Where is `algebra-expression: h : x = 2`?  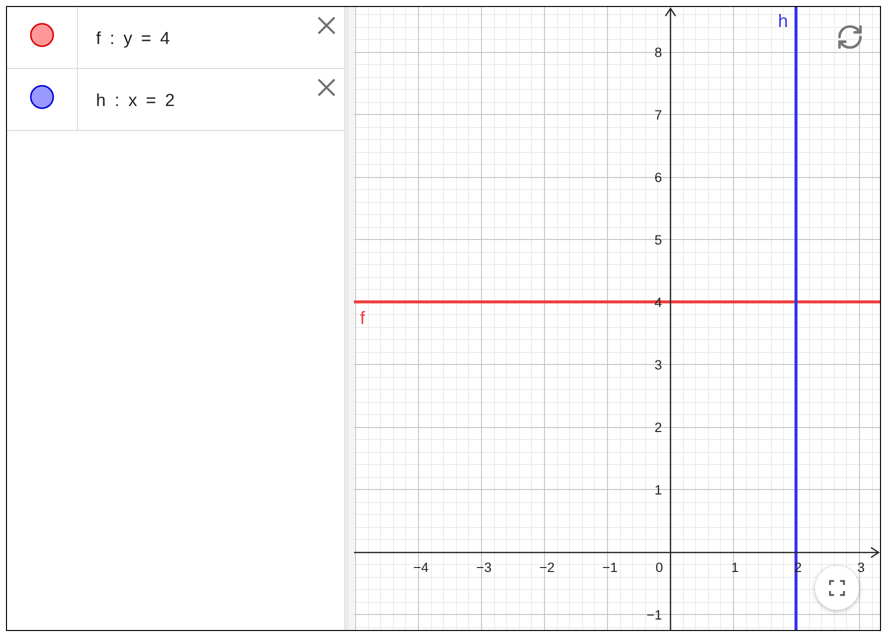 algebra-expression: h : x = 2 is located at coordinates (197, 89).